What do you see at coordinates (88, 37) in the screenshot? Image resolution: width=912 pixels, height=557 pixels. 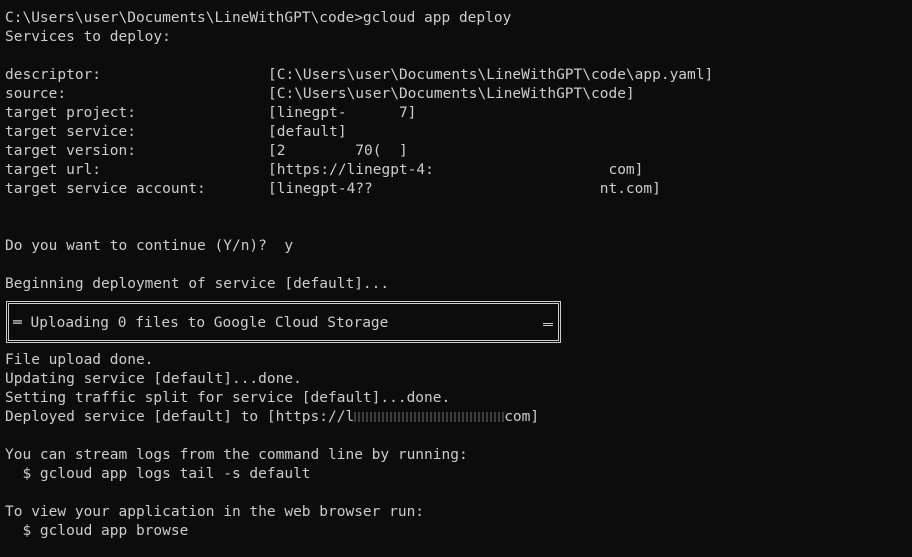 I see `services-header: Services to deploy:` at bounding box center [88, 37].